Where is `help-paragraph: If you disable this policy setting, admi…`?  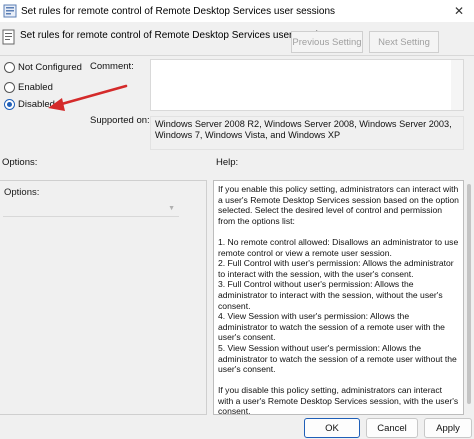 help-paragraph: If you disable this policy setting, admi… is located at coordinates (338, 400).